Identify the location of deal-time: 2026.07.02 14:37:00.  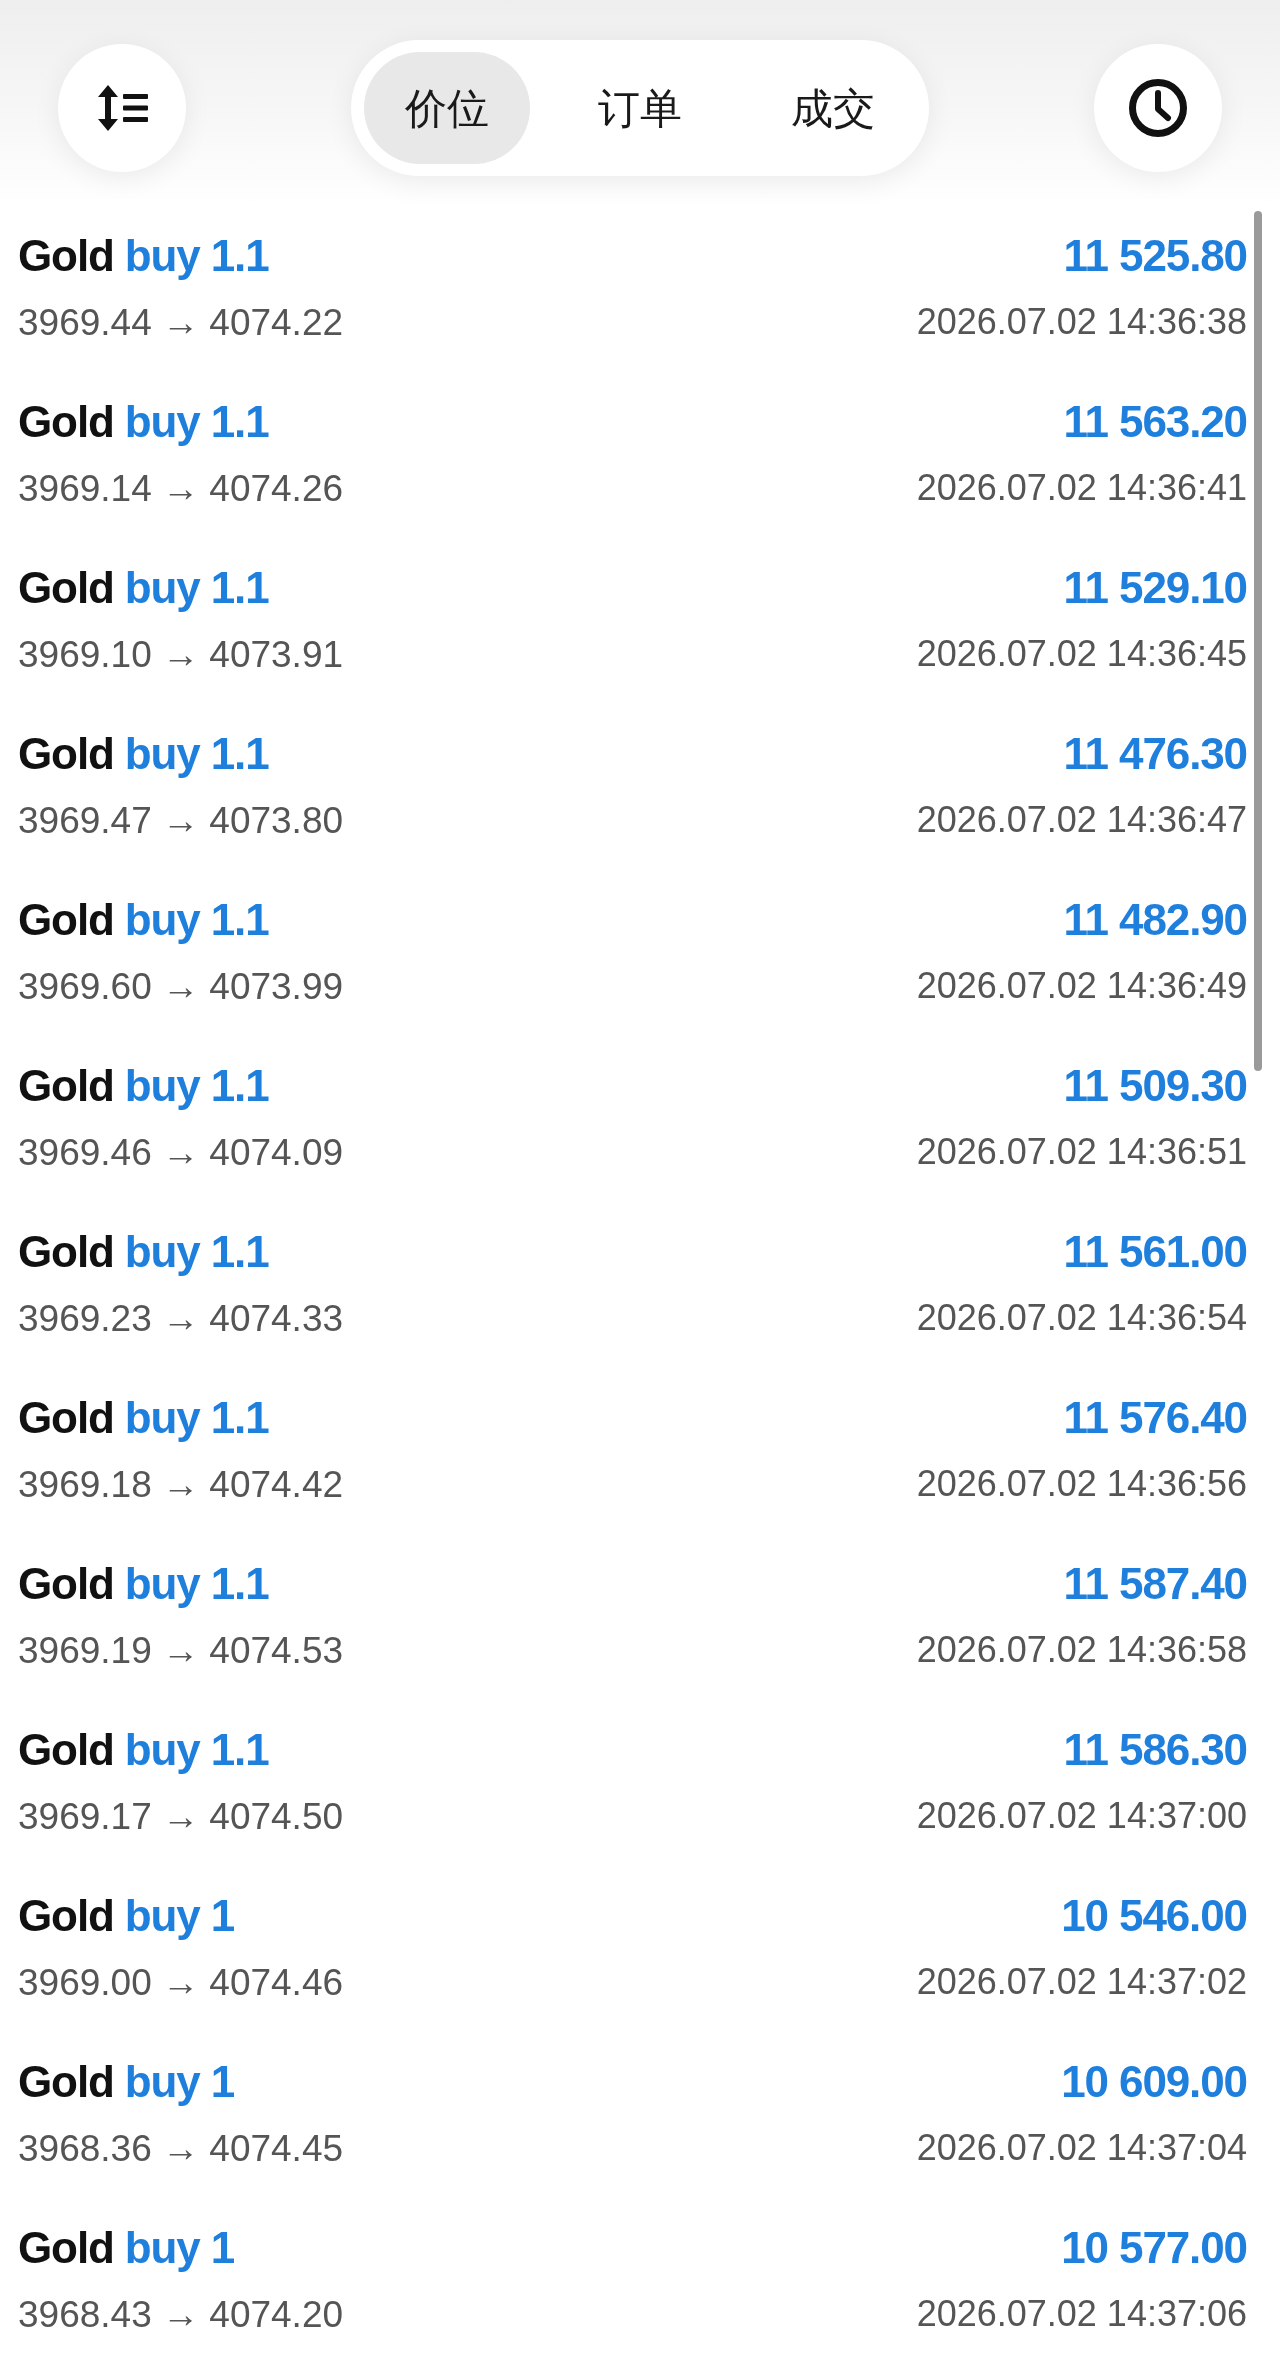
(1081, 1816).